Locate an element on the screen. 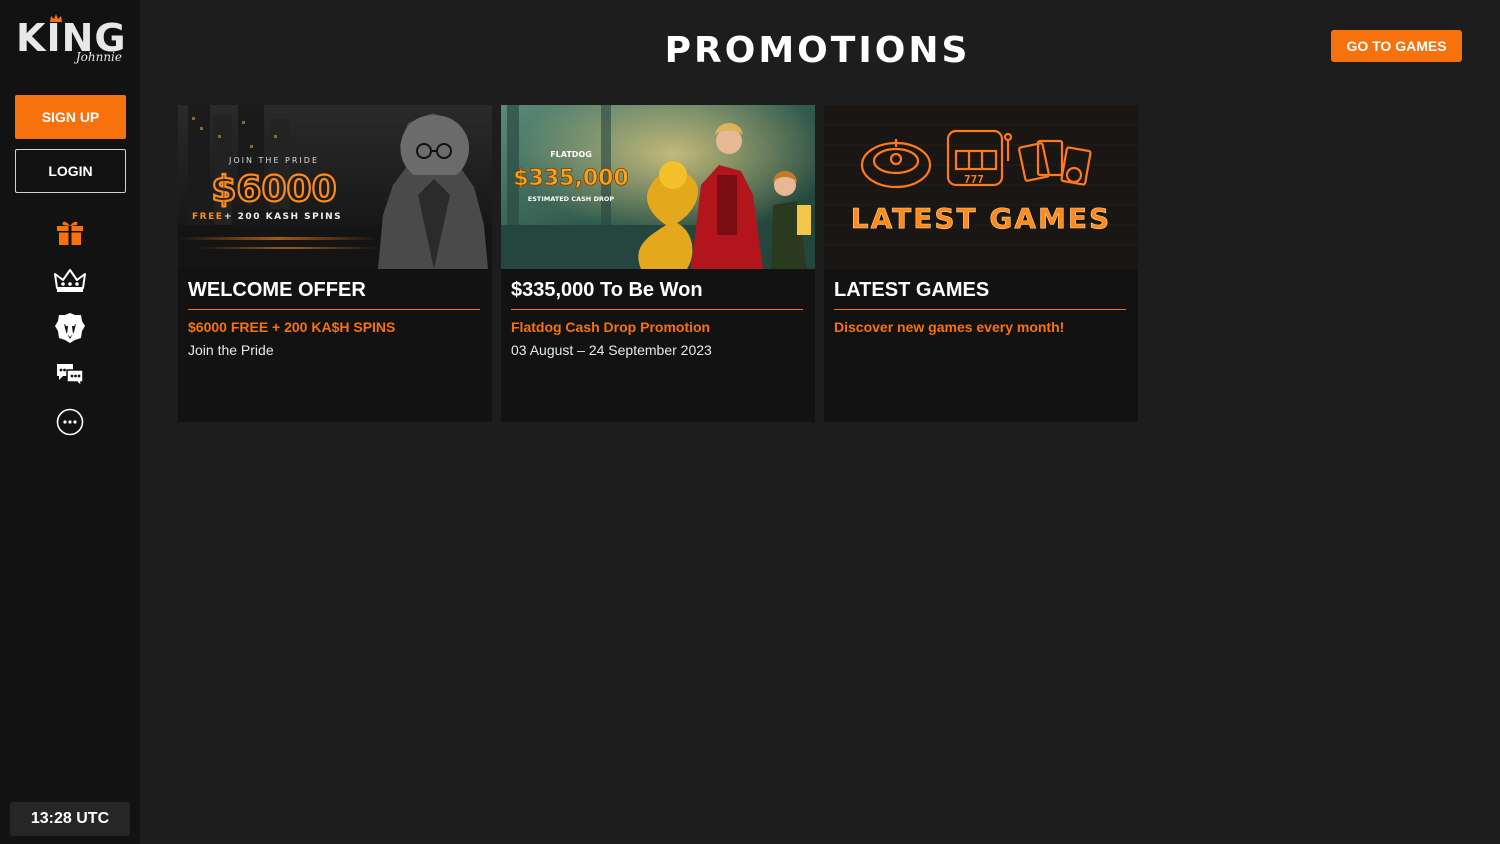 The height and width of the screenshot is (844, 1500). sidebar: KING Johnnie SIGN UP LOGIN 13:28 UTC is located at coordinates (70, 422).